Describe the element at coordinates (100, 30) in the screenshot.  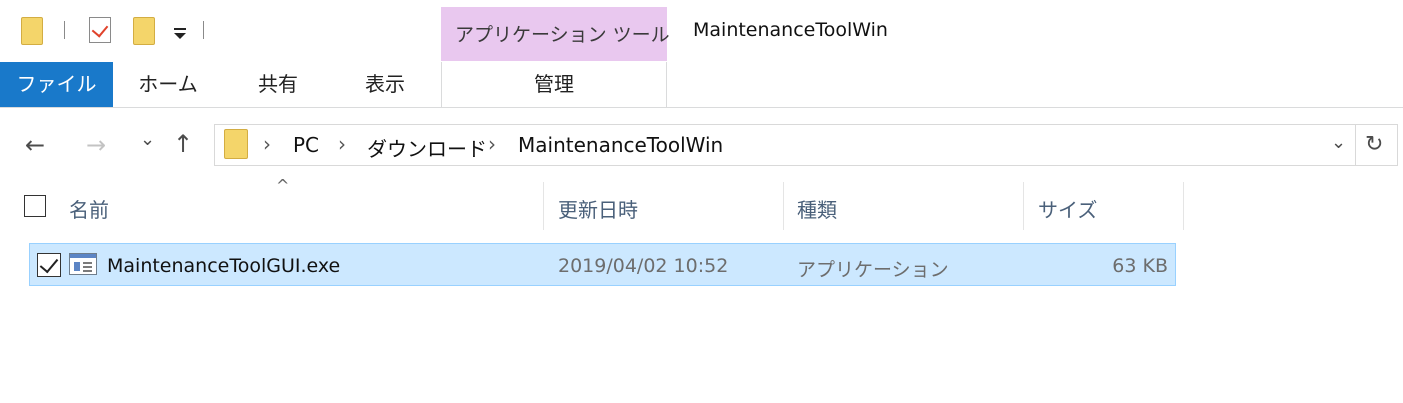
I see `properties-icon` at that location.